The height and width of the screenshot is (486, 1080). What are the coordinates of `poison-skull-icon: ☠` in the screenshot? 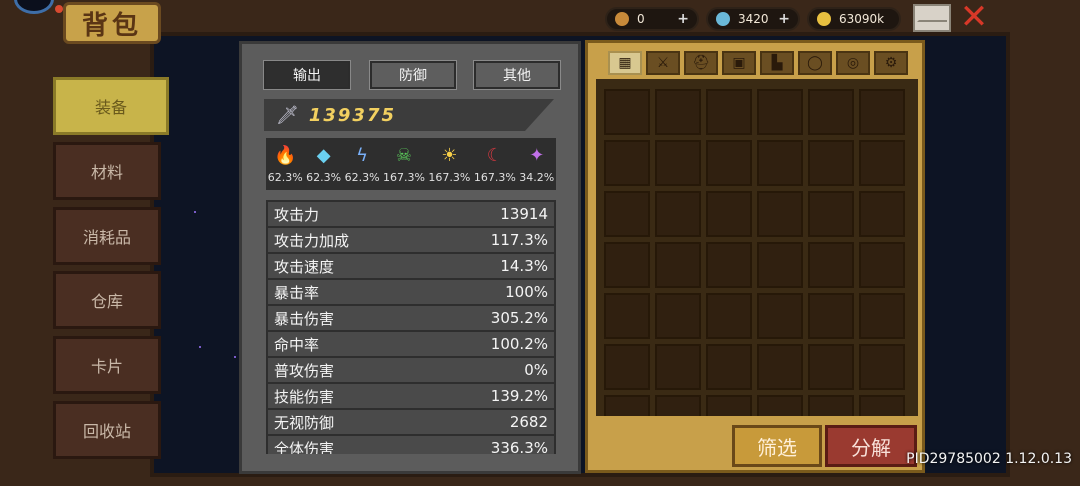 It's located at (404, 155).